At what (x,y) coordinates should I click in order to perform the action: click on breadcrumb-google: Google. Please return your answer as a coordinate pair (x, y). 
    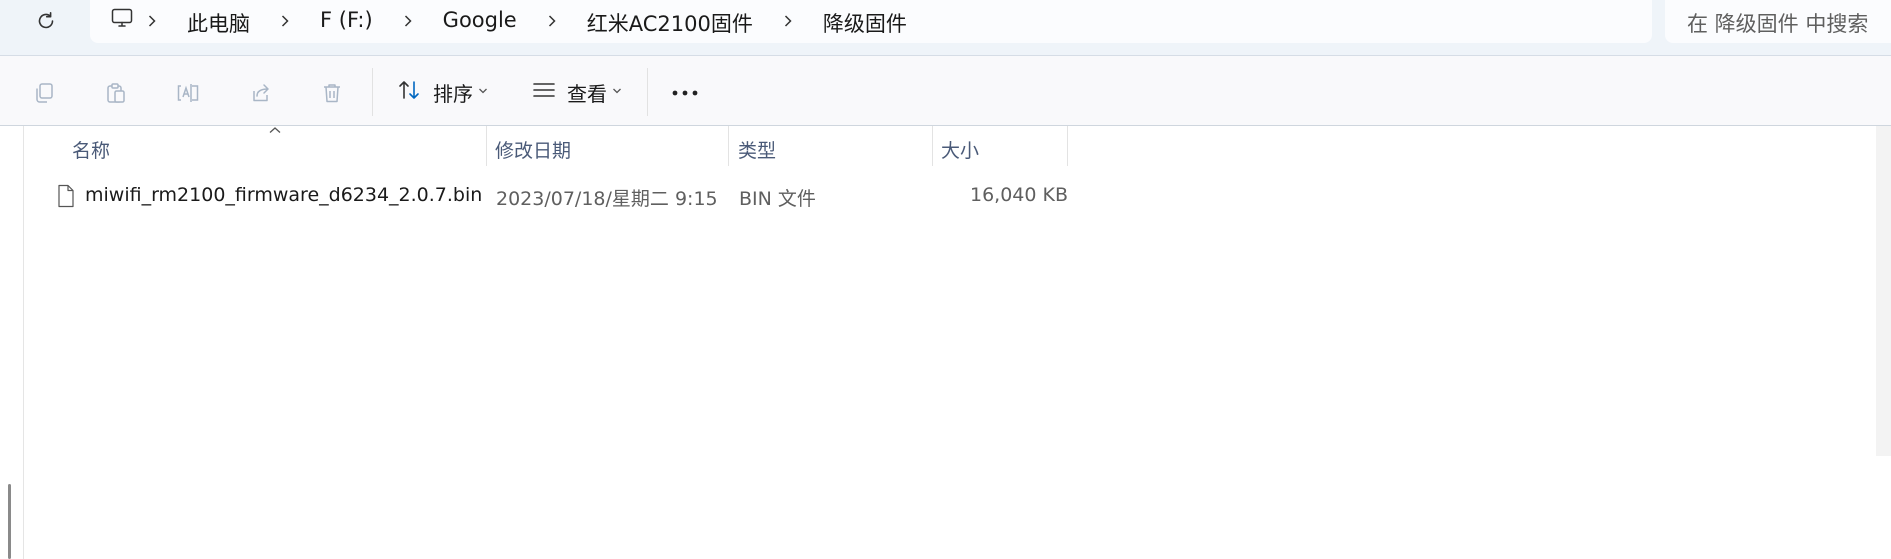
    Looking at the image, I should click on (480, 20).